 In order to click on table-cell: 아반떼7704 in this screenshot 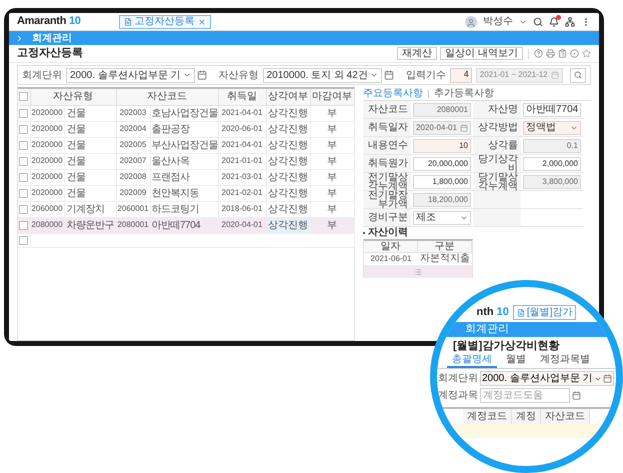, I will do `click(184, 225)`.